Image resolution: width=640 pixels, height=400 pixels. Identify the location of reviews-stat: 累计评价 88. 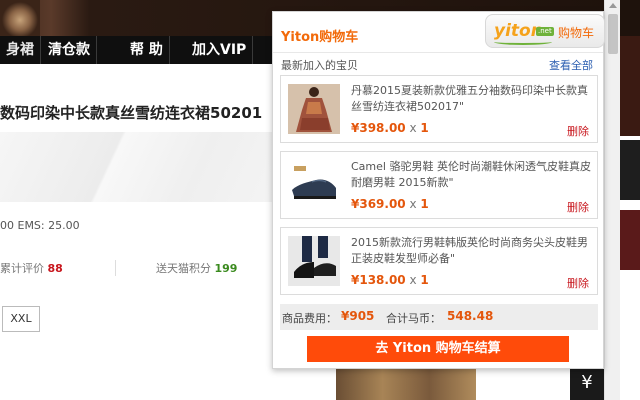
(31, 268).